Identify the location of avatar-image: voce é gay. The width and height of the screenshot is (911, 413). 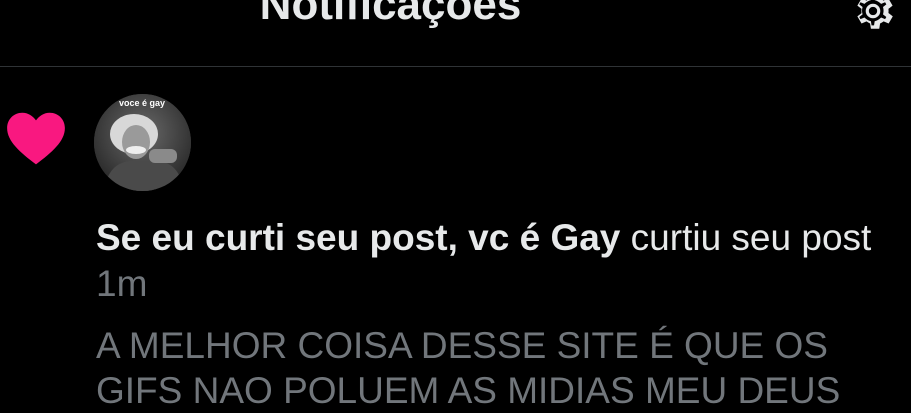
(142, 142).